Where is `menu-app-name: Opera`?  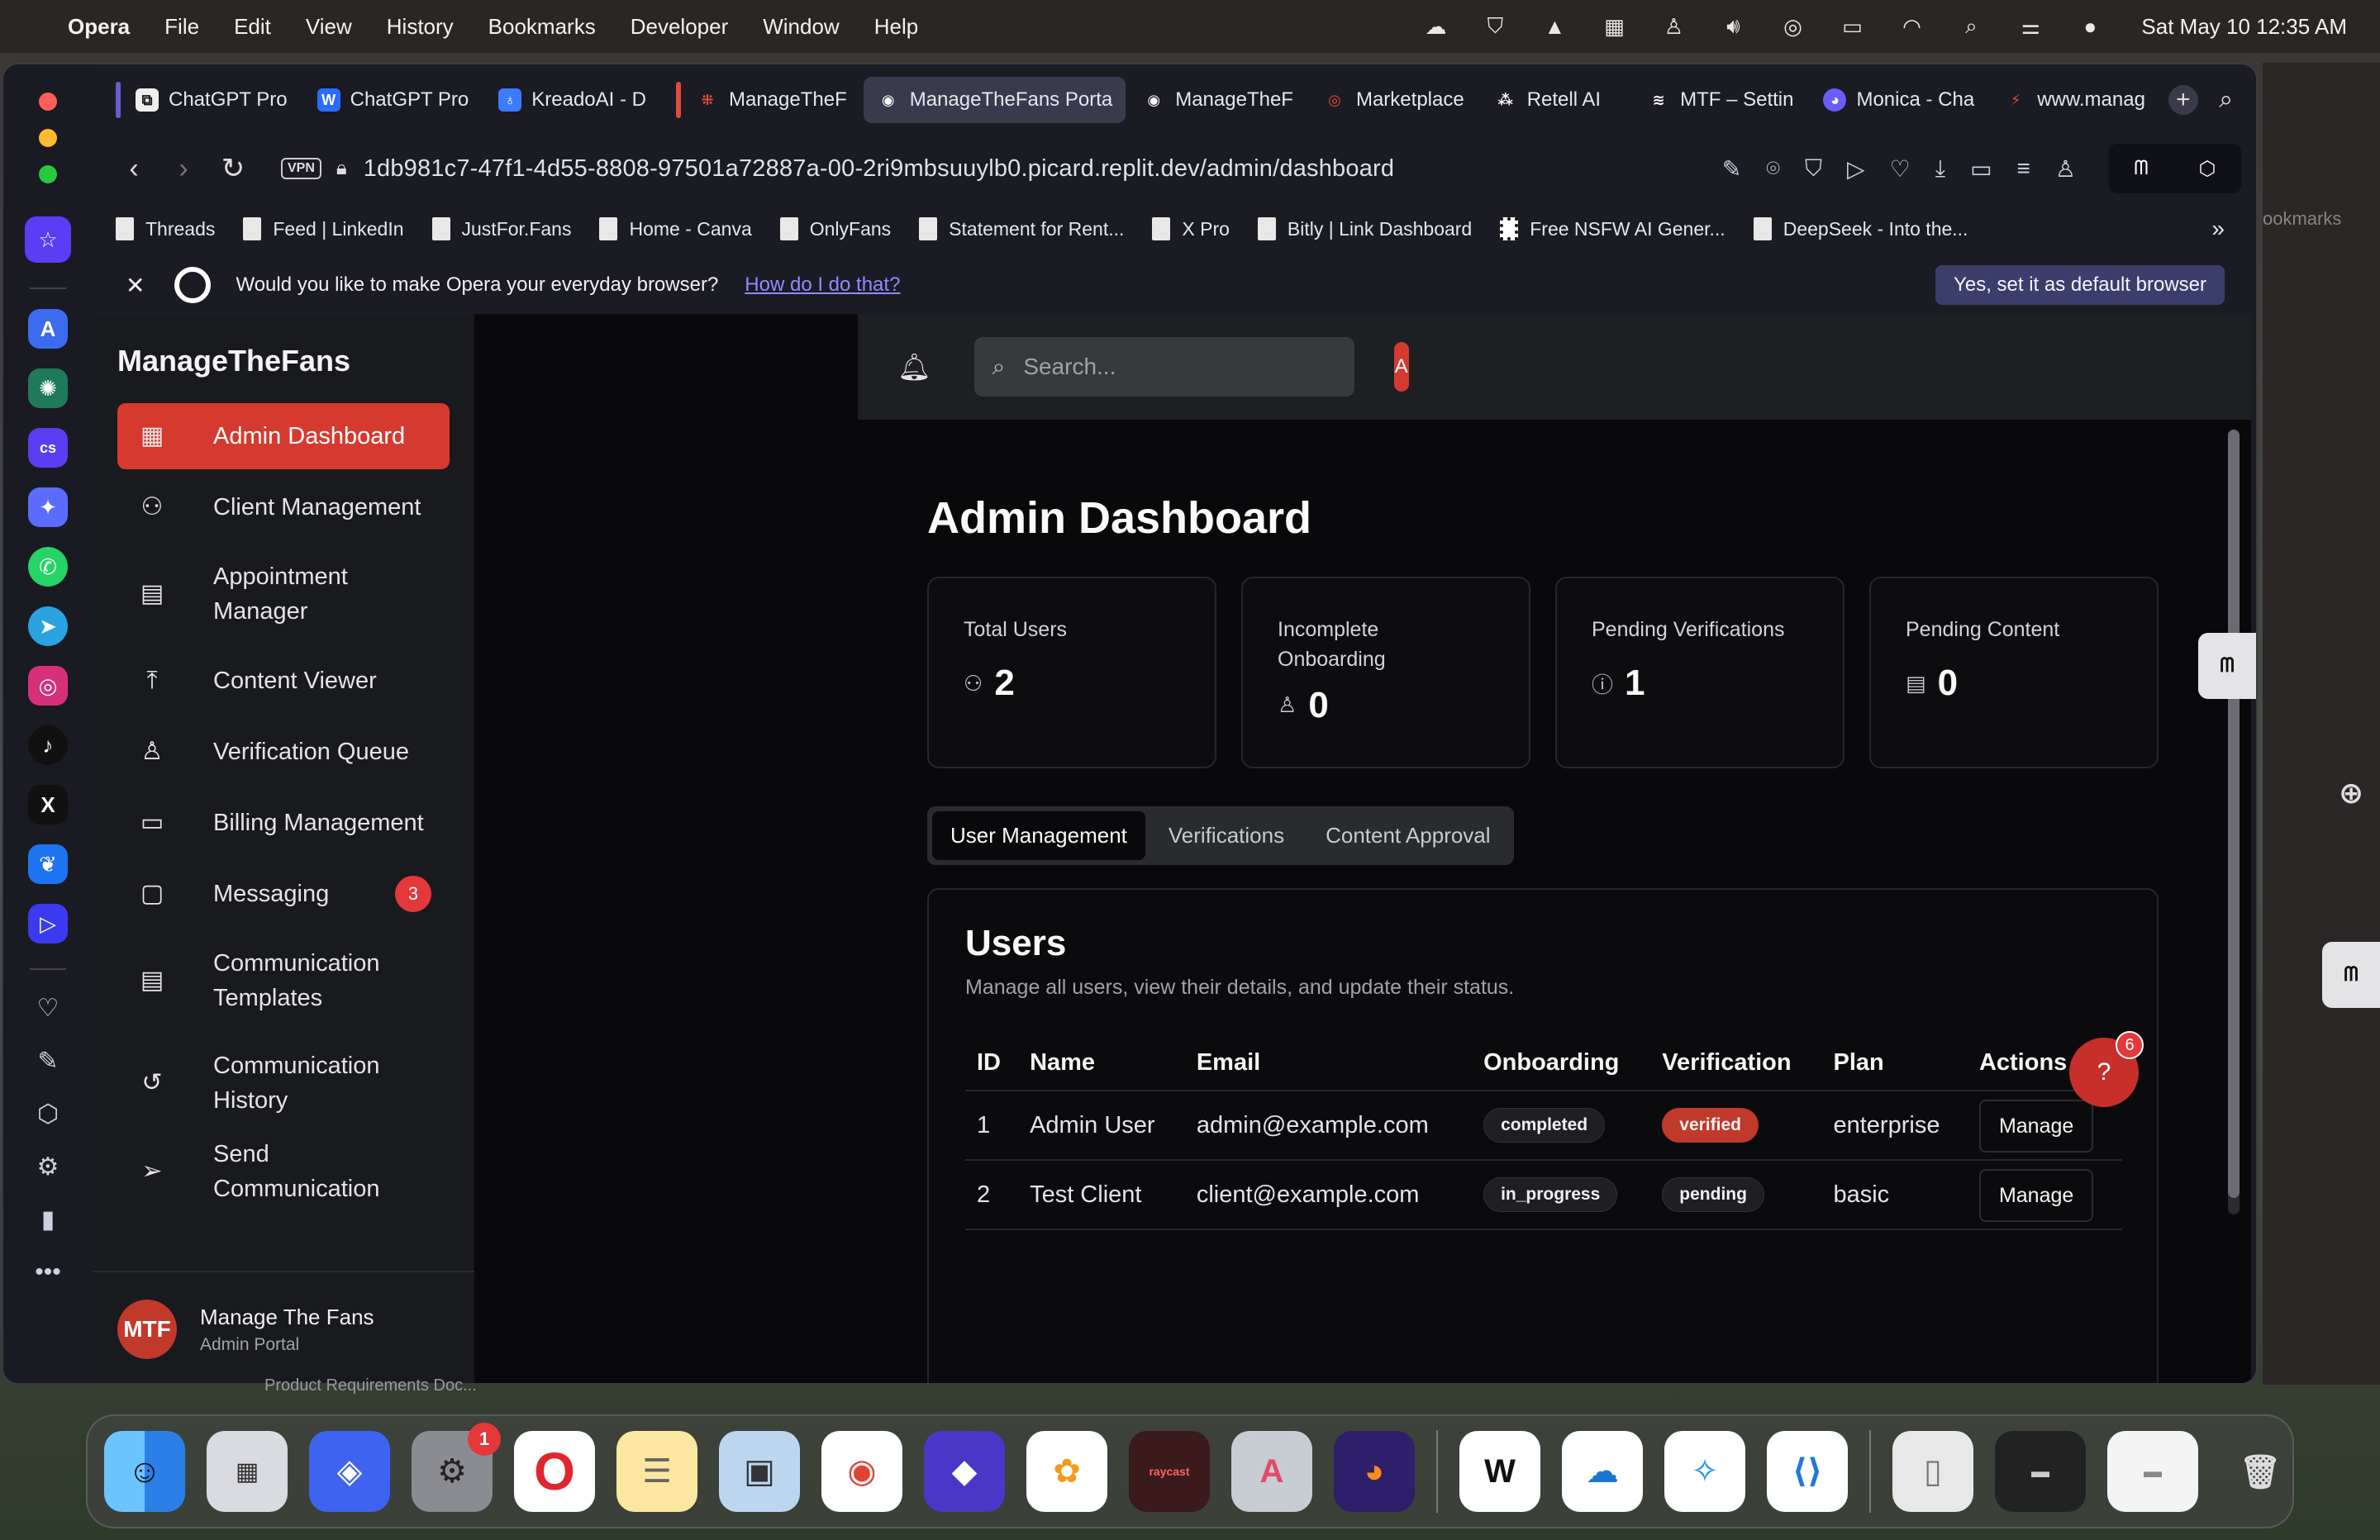 menu-app-name: Opera is located at coordinates (99, 27).